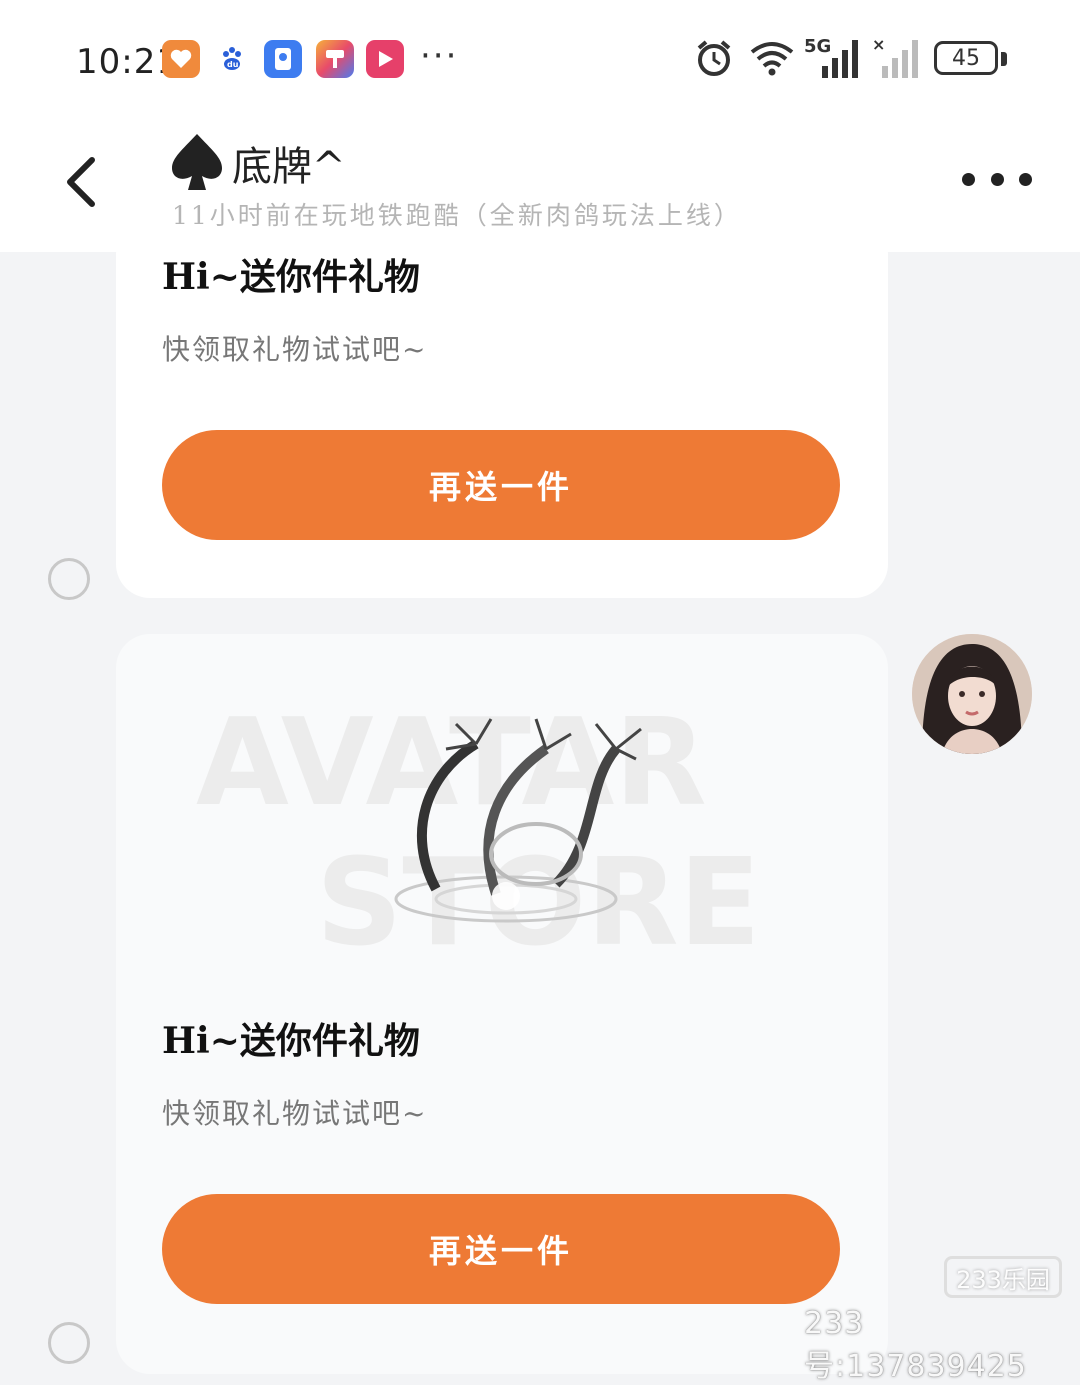 This screenshot has width=1080, height=1385. I want to click on more-options-button, so click(997, 179).